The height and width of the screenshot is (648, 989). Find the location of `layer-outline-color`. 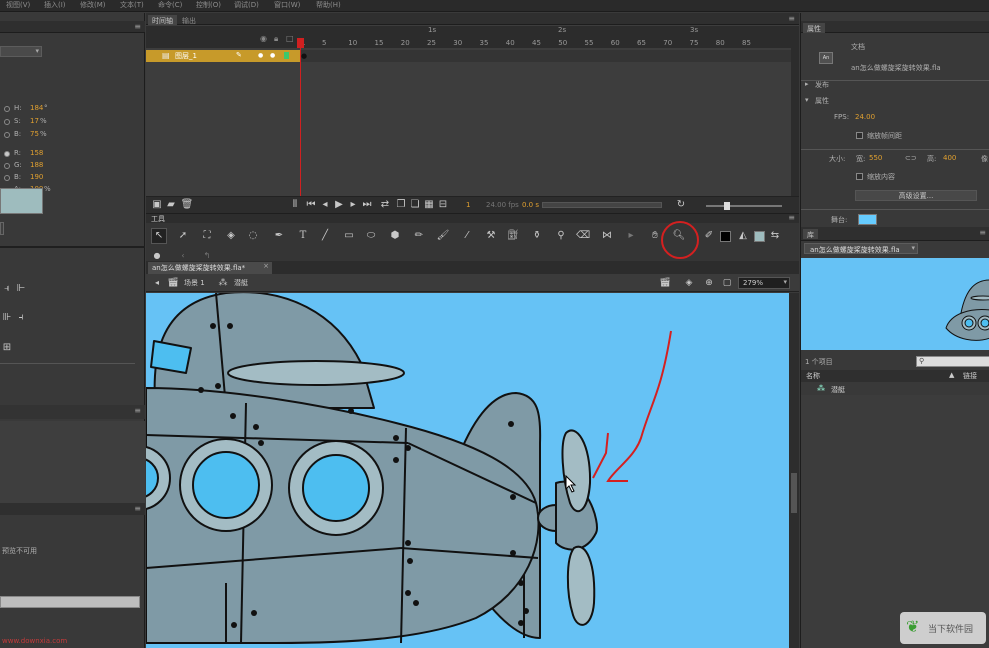

layer-outline-color is located at coordinates (286, 55).